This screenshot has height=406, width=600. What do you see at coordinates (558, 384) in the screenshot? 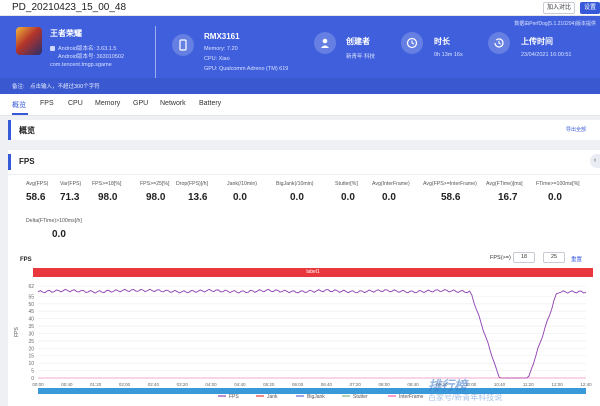
I see `x-tick-label: 12:00` at bounding box center [558, 384].